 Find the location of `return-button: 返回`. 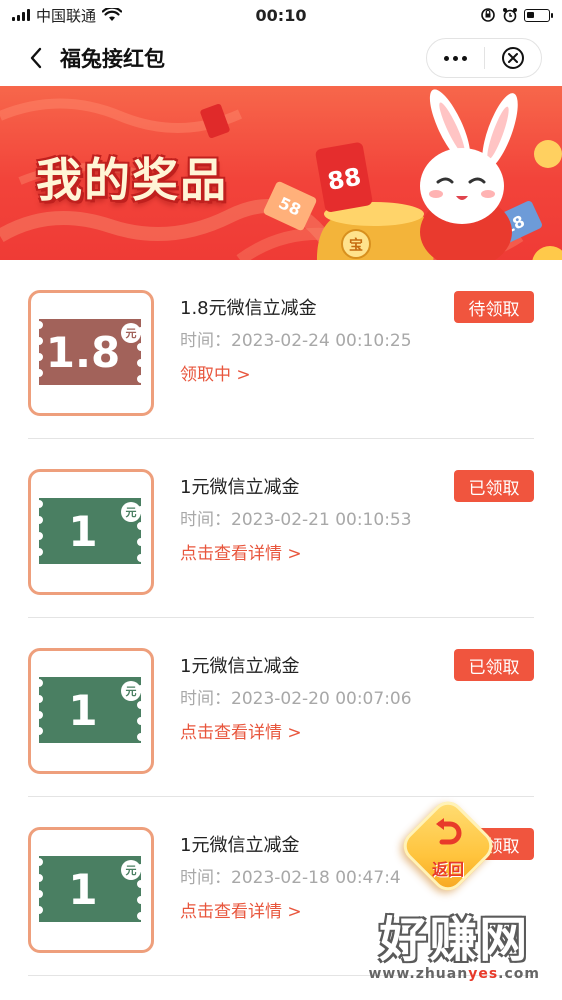

return-button: 返回 is located at coordinates (448, 846).